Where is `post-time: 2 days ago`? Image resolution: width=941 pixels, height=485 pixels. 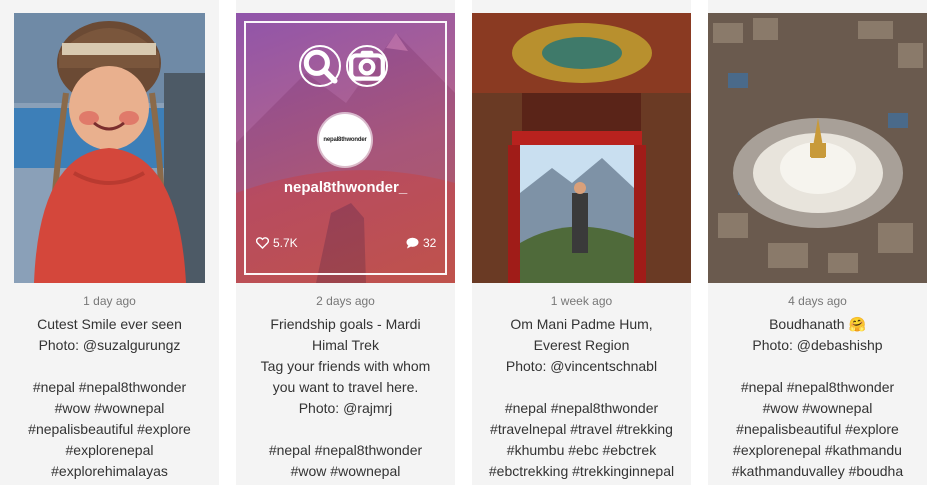 post-time: 2 days ago is located at coordinates (345, 301).